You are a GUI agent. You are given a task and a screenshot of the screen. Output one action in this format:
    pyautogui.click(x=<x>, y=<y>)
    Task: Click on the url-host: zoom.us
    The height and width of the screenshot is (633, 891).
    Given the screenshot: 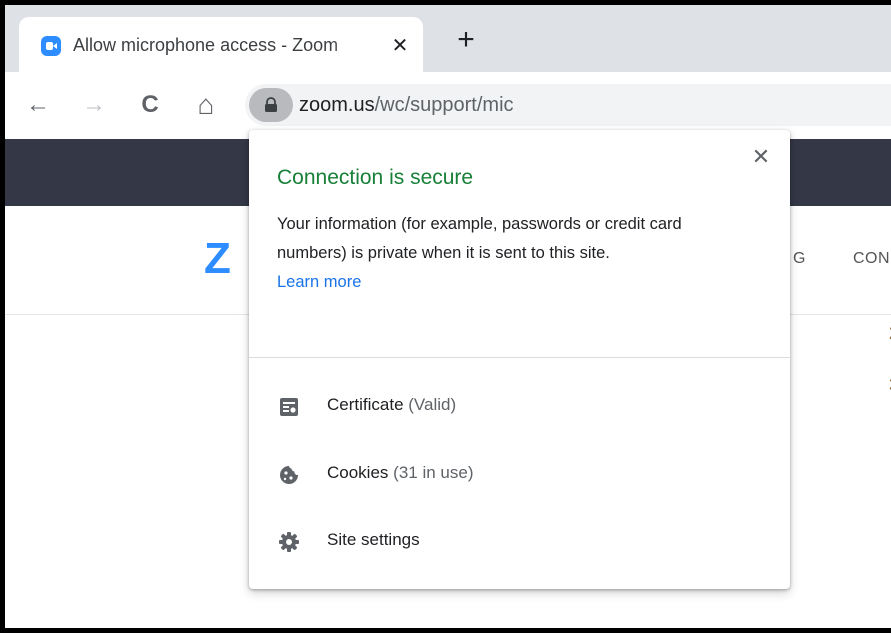 What is the action you would take?
    pyautogui.click(x=337, y=105)
    